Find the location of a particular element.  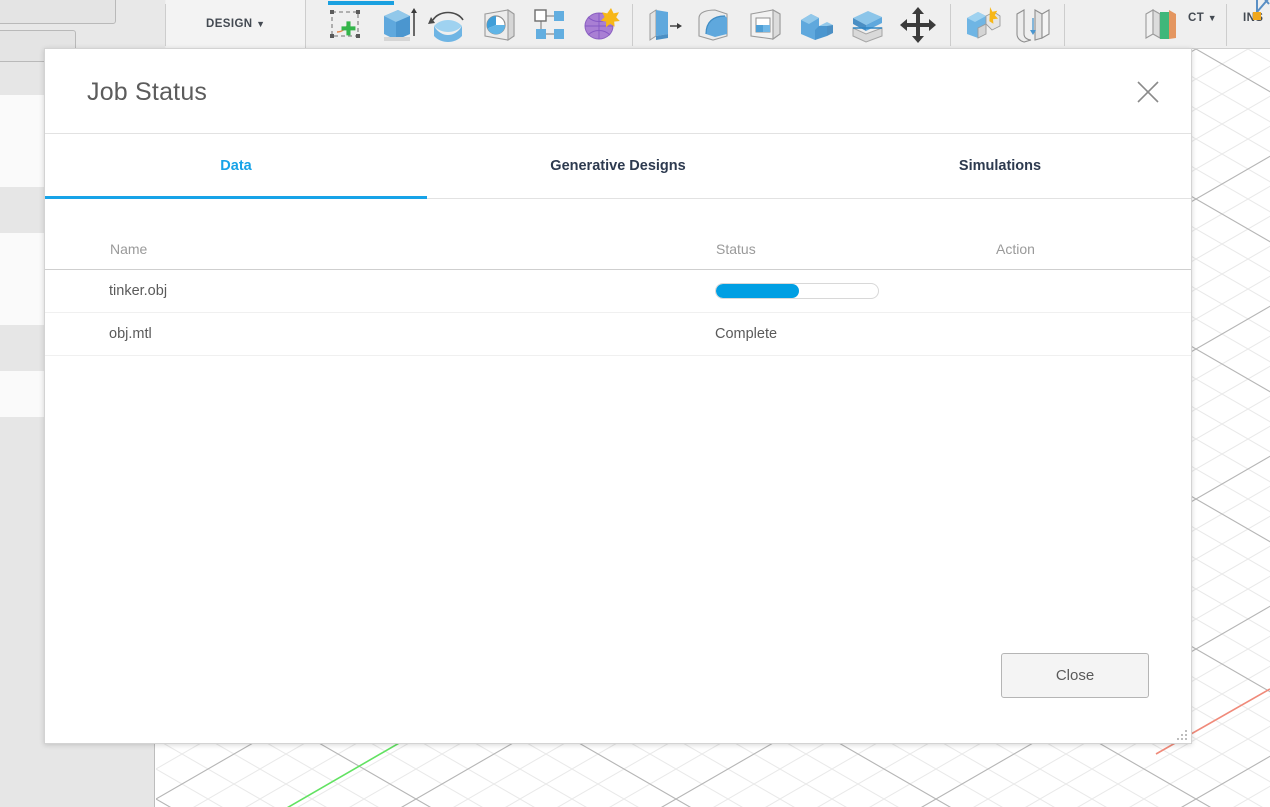

status-badge: Complete is located at coordinates (746, 334).